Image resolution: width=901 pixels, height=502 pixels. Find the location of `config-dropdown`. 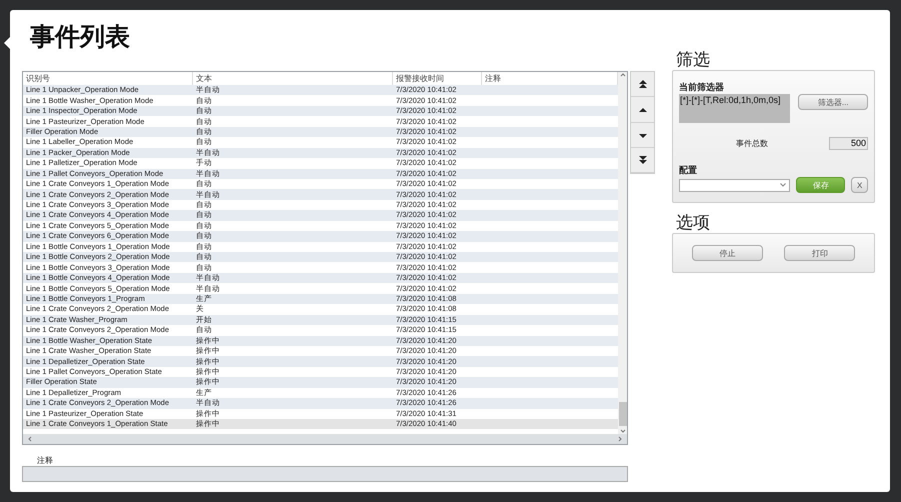

config-dropdown is located at coordinates (734, 185).